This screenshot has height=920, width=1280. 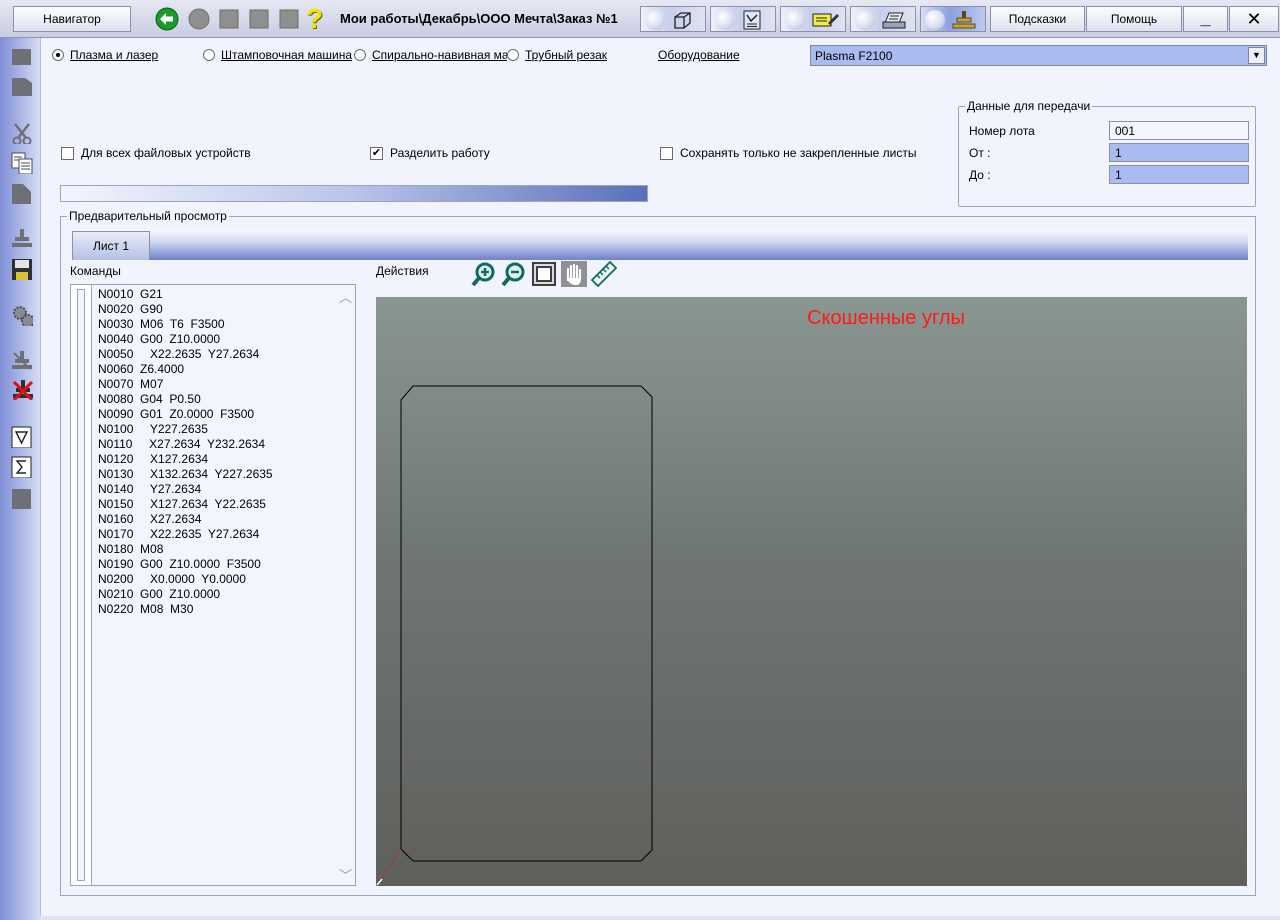 What do you see at coordinates (216, 564) in the screenshot?
I see `command-line: N0190 G00 Z10.0000 F3500` at bounding box center [216, 564].